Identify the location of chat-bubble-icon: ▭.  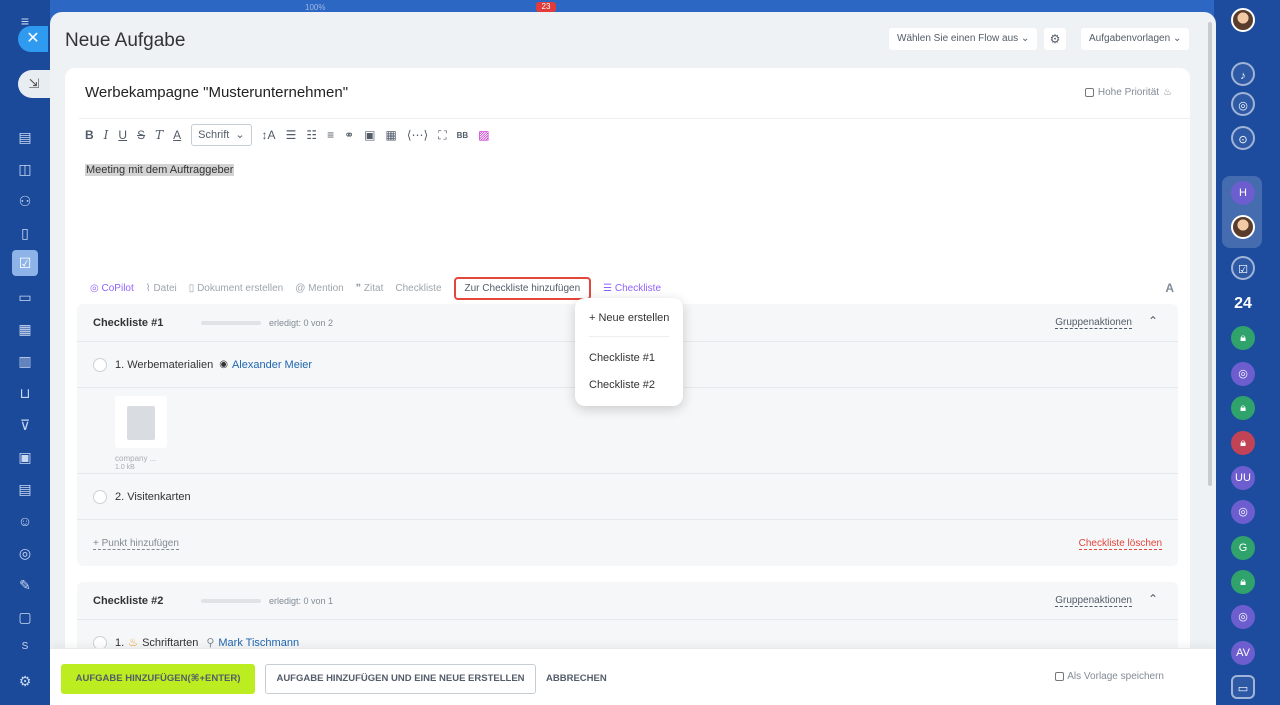
(1243, 687).